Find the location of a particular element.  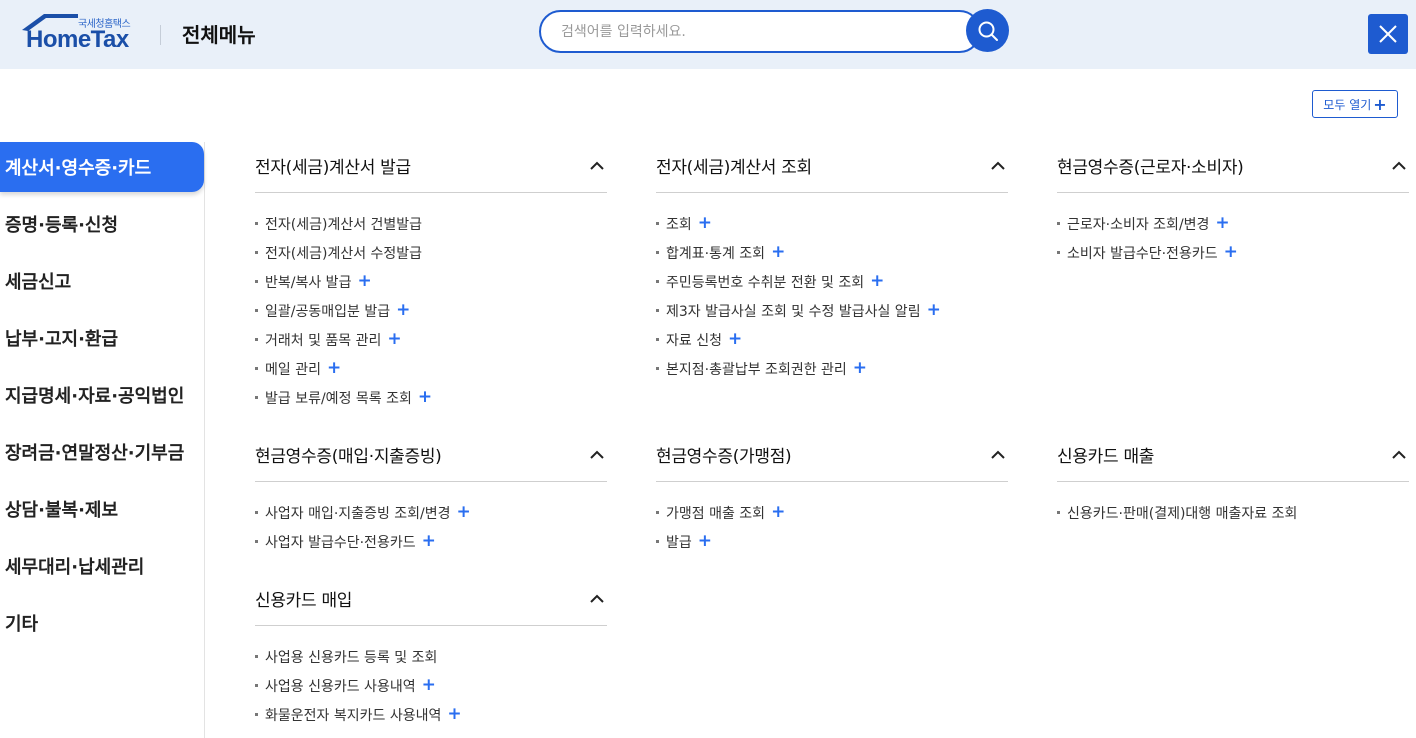

menu-item-link: 화물운전자 복지카드 사용내역 is located at coordinates (353, 715).